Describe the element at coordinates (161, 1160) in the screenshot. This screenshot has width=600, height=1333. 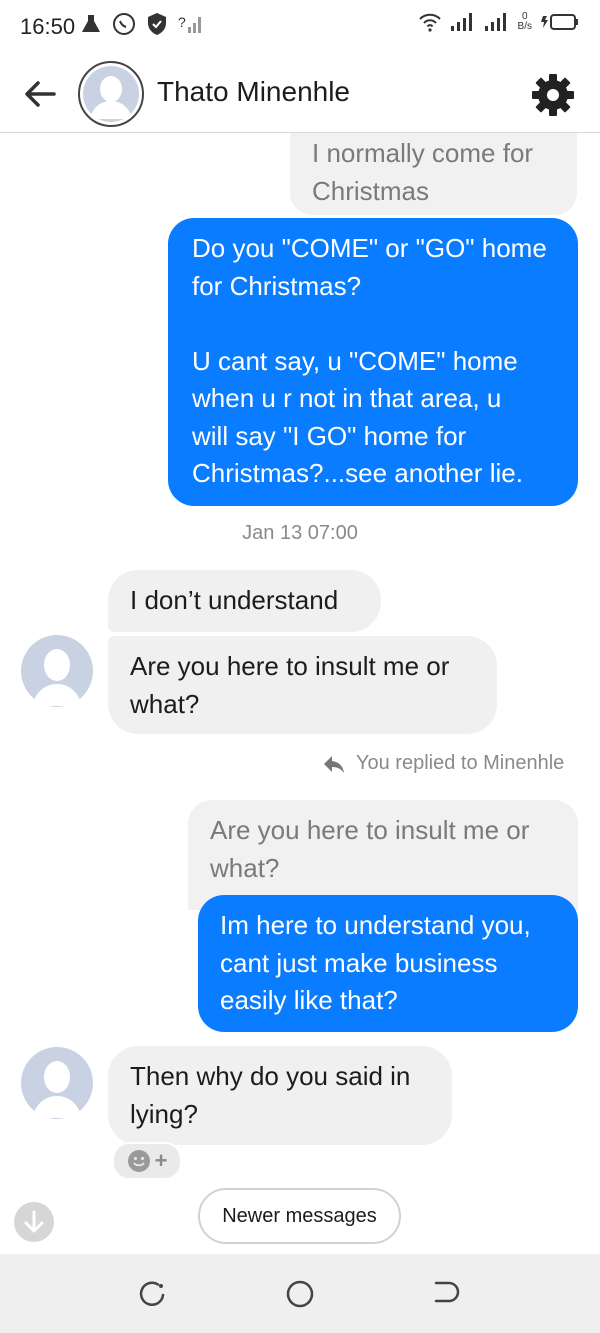
I see `reaction-plus: +` at that location.